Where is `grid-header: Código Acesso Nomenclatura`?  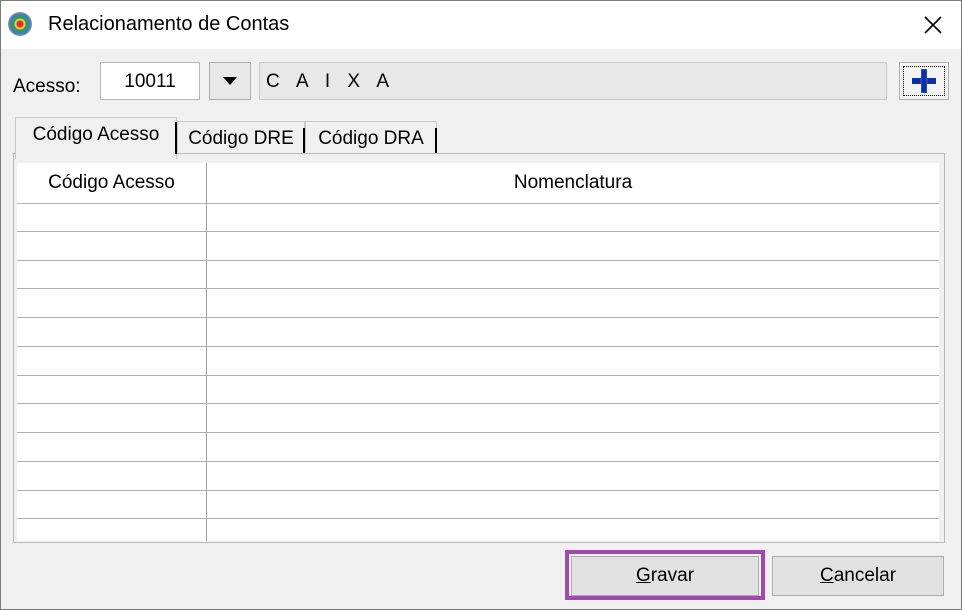 grid-header: Código Acesso Nomenclatura is located at coordinates (478, 183).